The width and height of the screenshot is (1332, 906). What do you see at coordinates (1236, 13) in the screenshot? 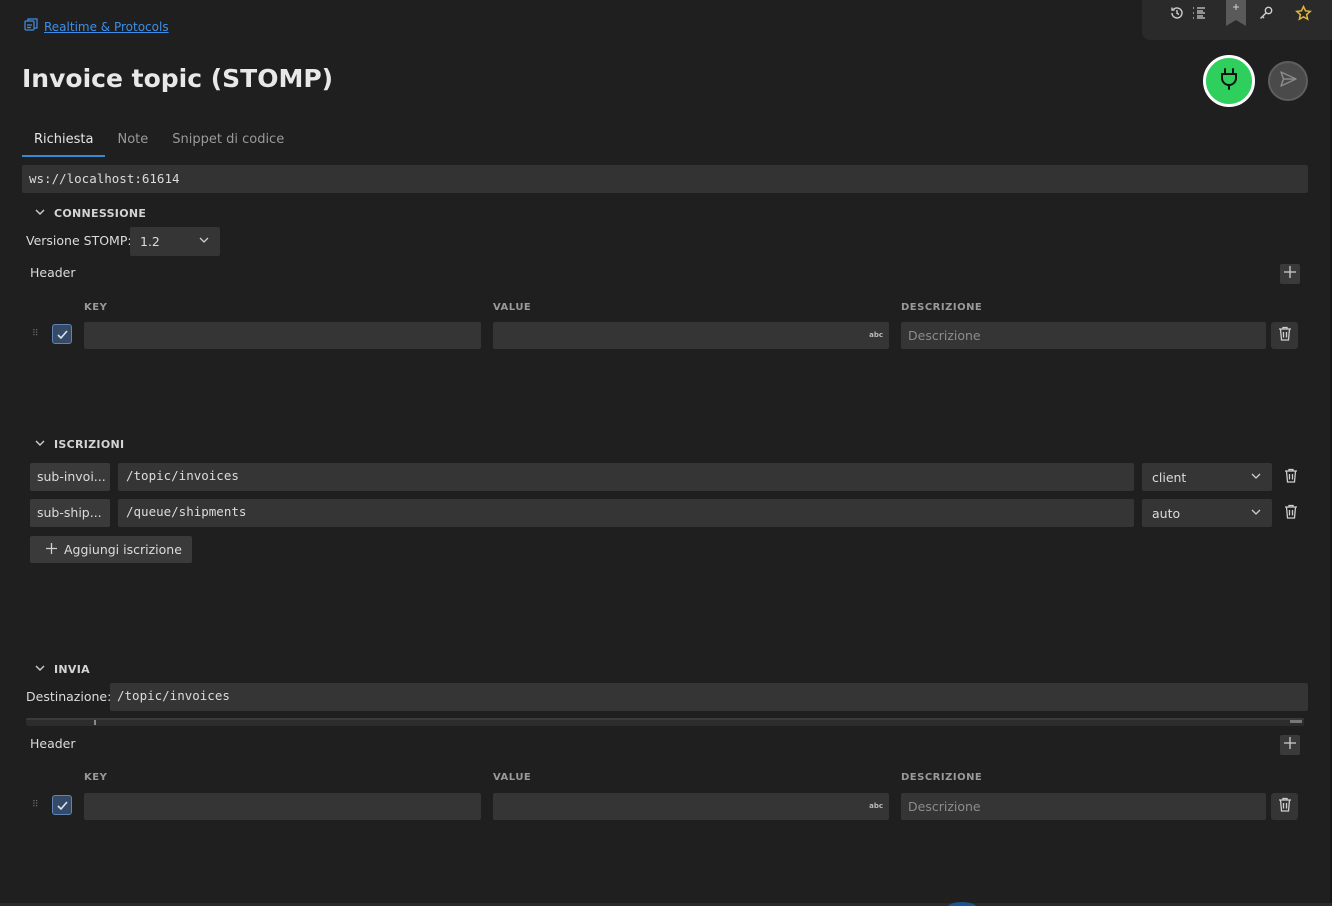
I see `bookmark-icon` at bounding box center [1236, 13].